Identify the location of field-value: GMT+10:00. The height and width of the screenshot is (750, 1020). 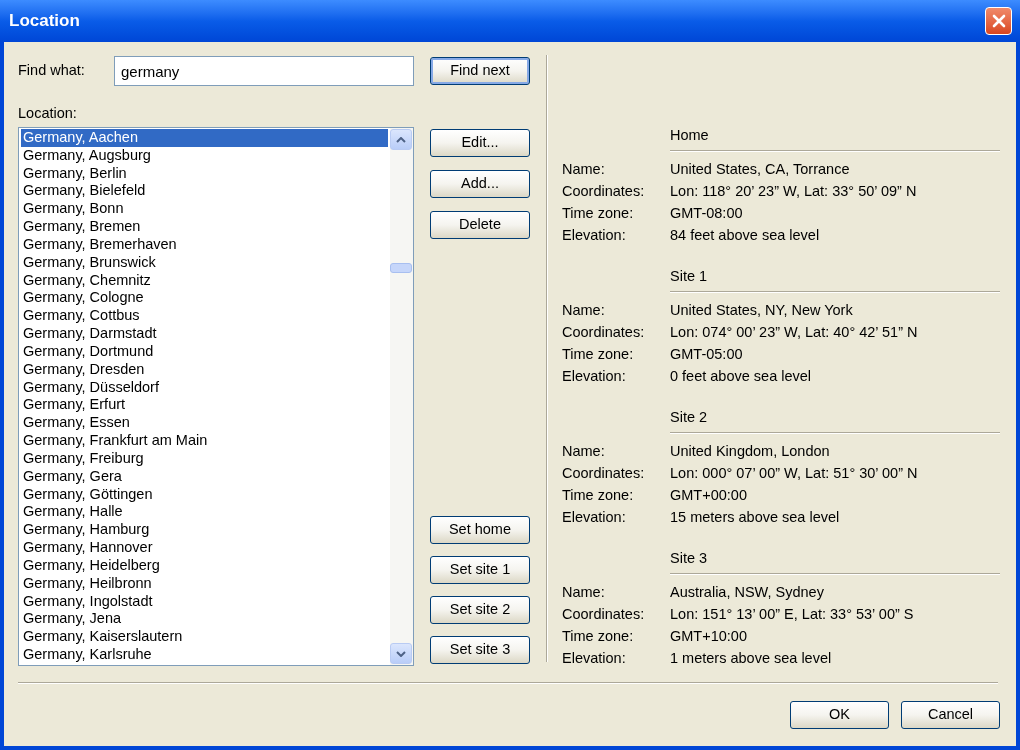
(708, 637).